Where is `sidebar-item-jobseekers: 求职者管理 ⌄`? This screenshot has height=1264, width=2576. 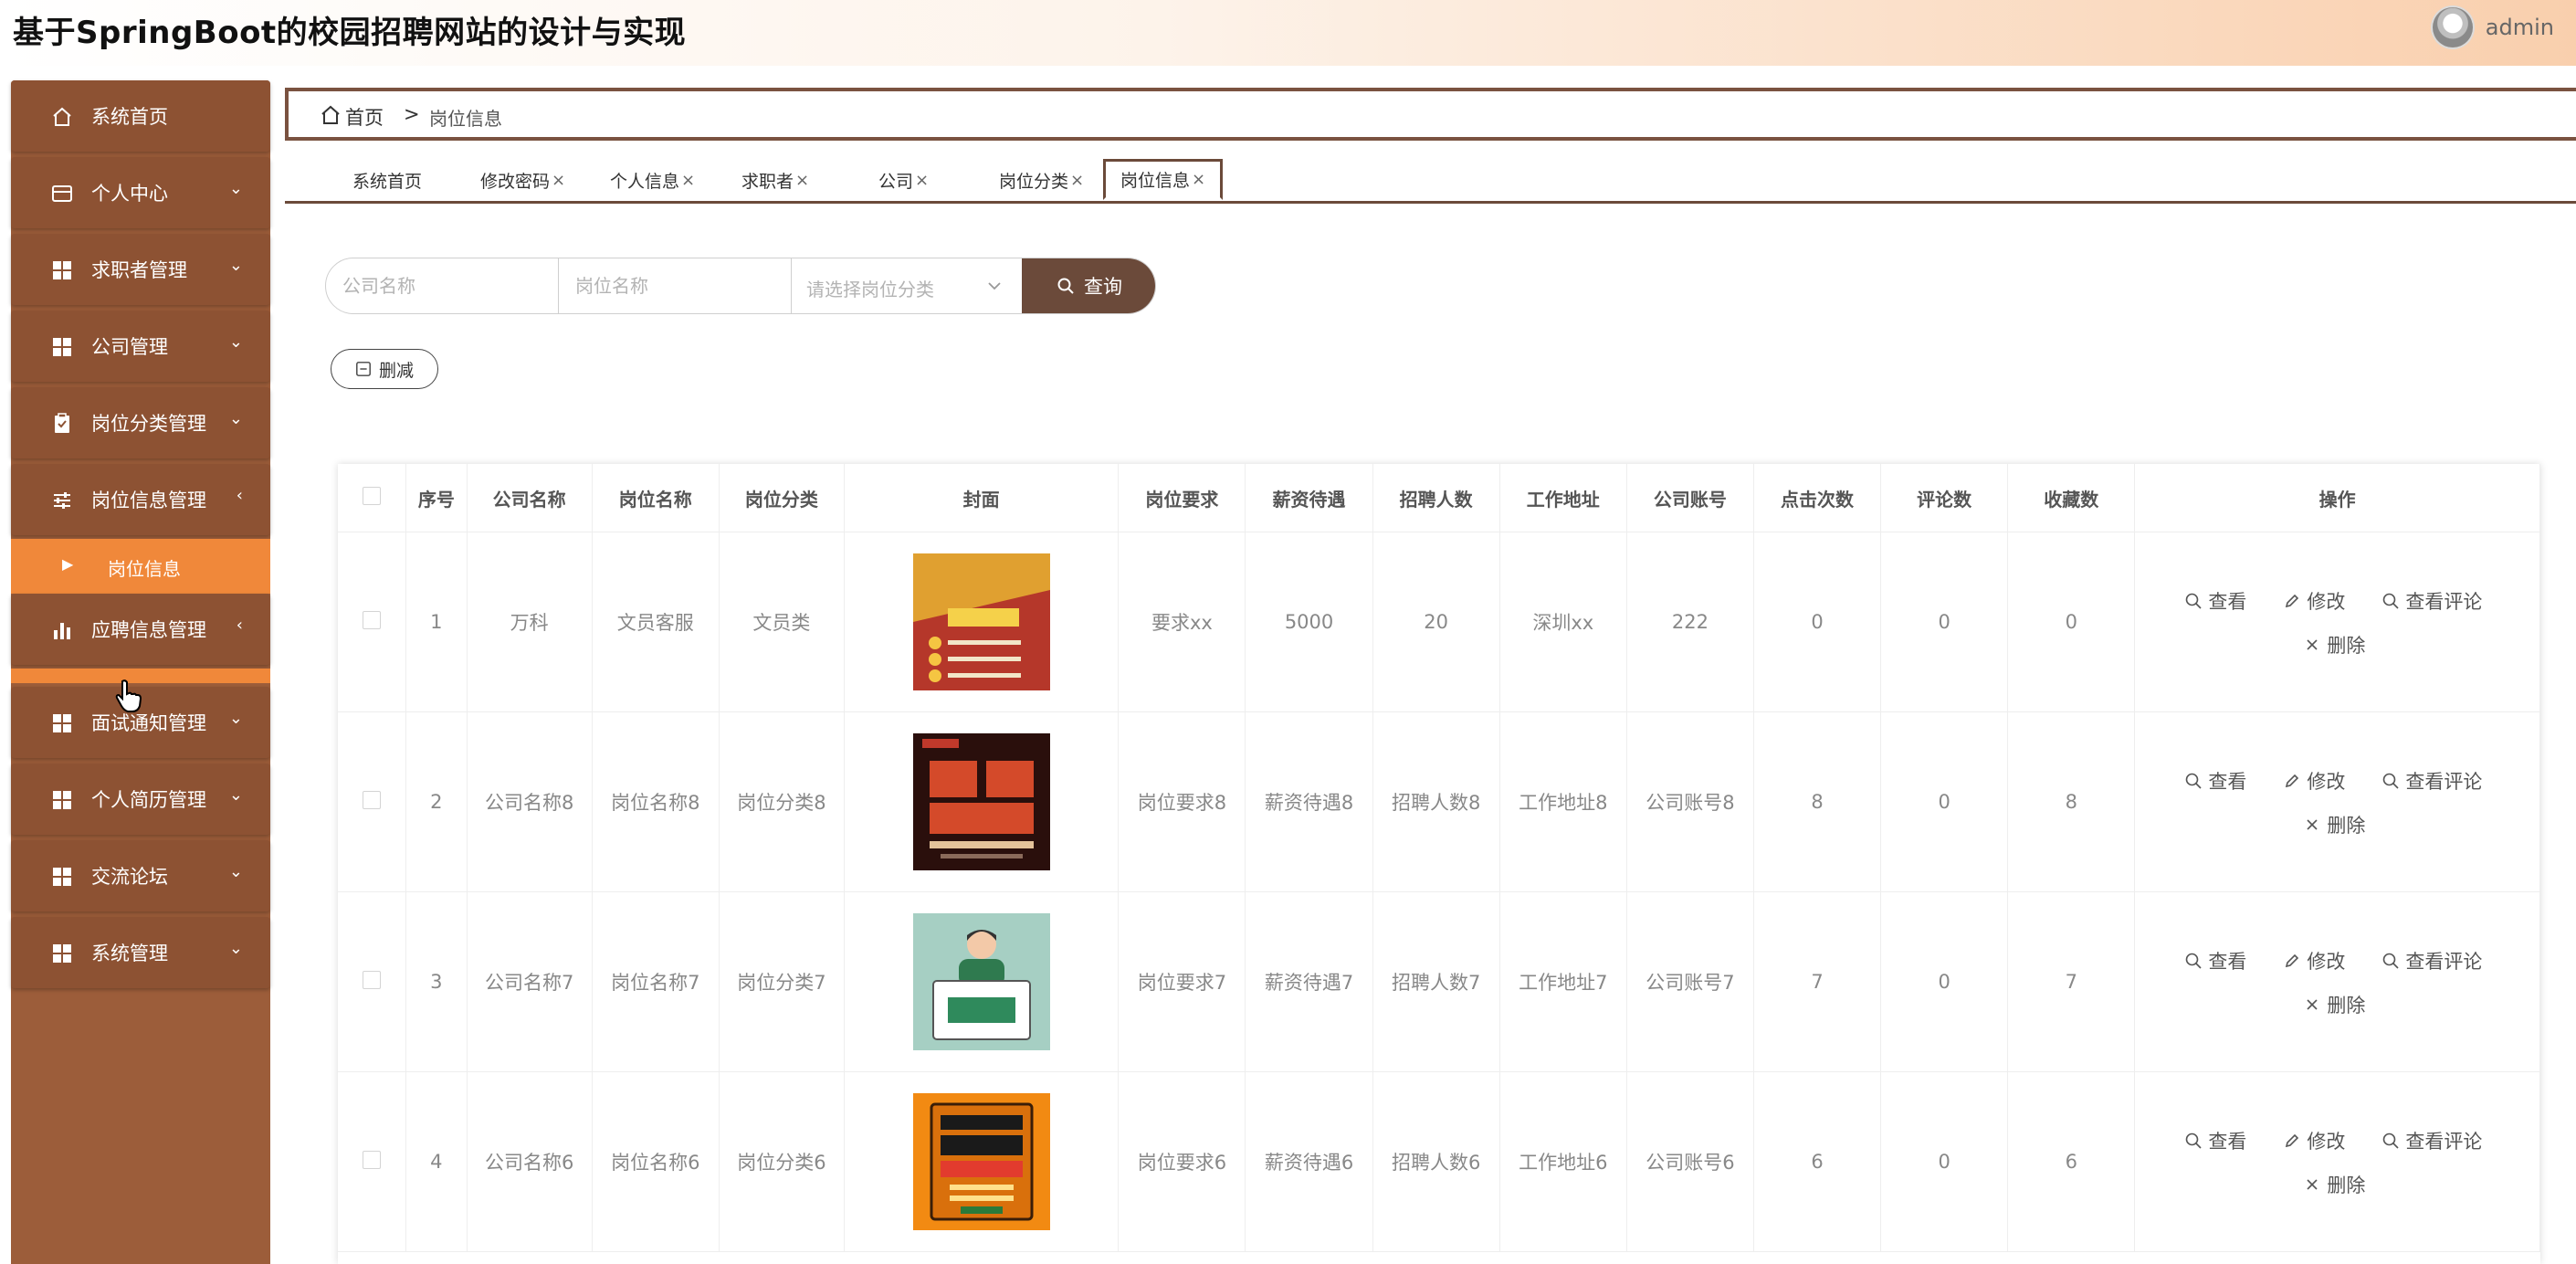 sidebar-item-jobseekers: 求职者管理 ⌄ is located at coordinates (140, 269).